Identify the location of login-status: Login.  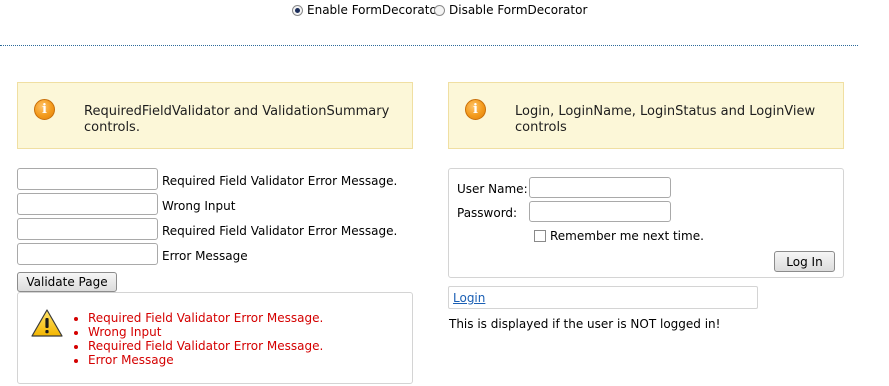
(603, 297).